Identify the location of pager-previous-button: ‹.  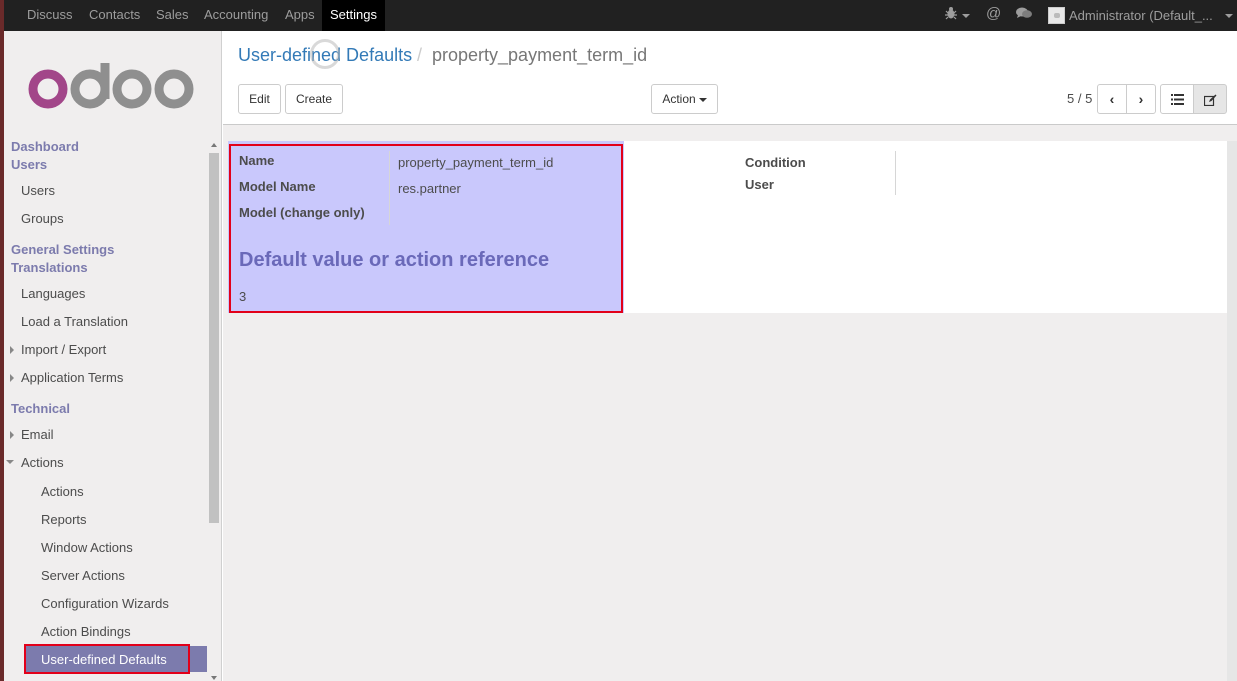
(1112, 99).